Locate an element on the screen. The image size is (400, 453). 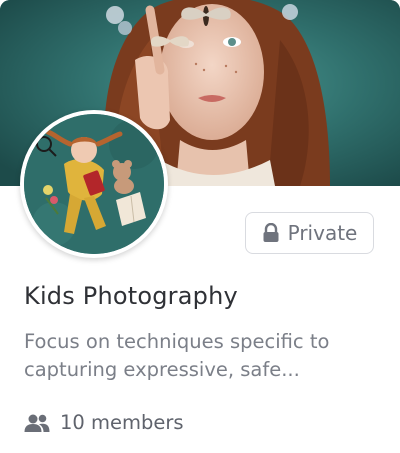
lock-icon is located at coordinates (271, 233).